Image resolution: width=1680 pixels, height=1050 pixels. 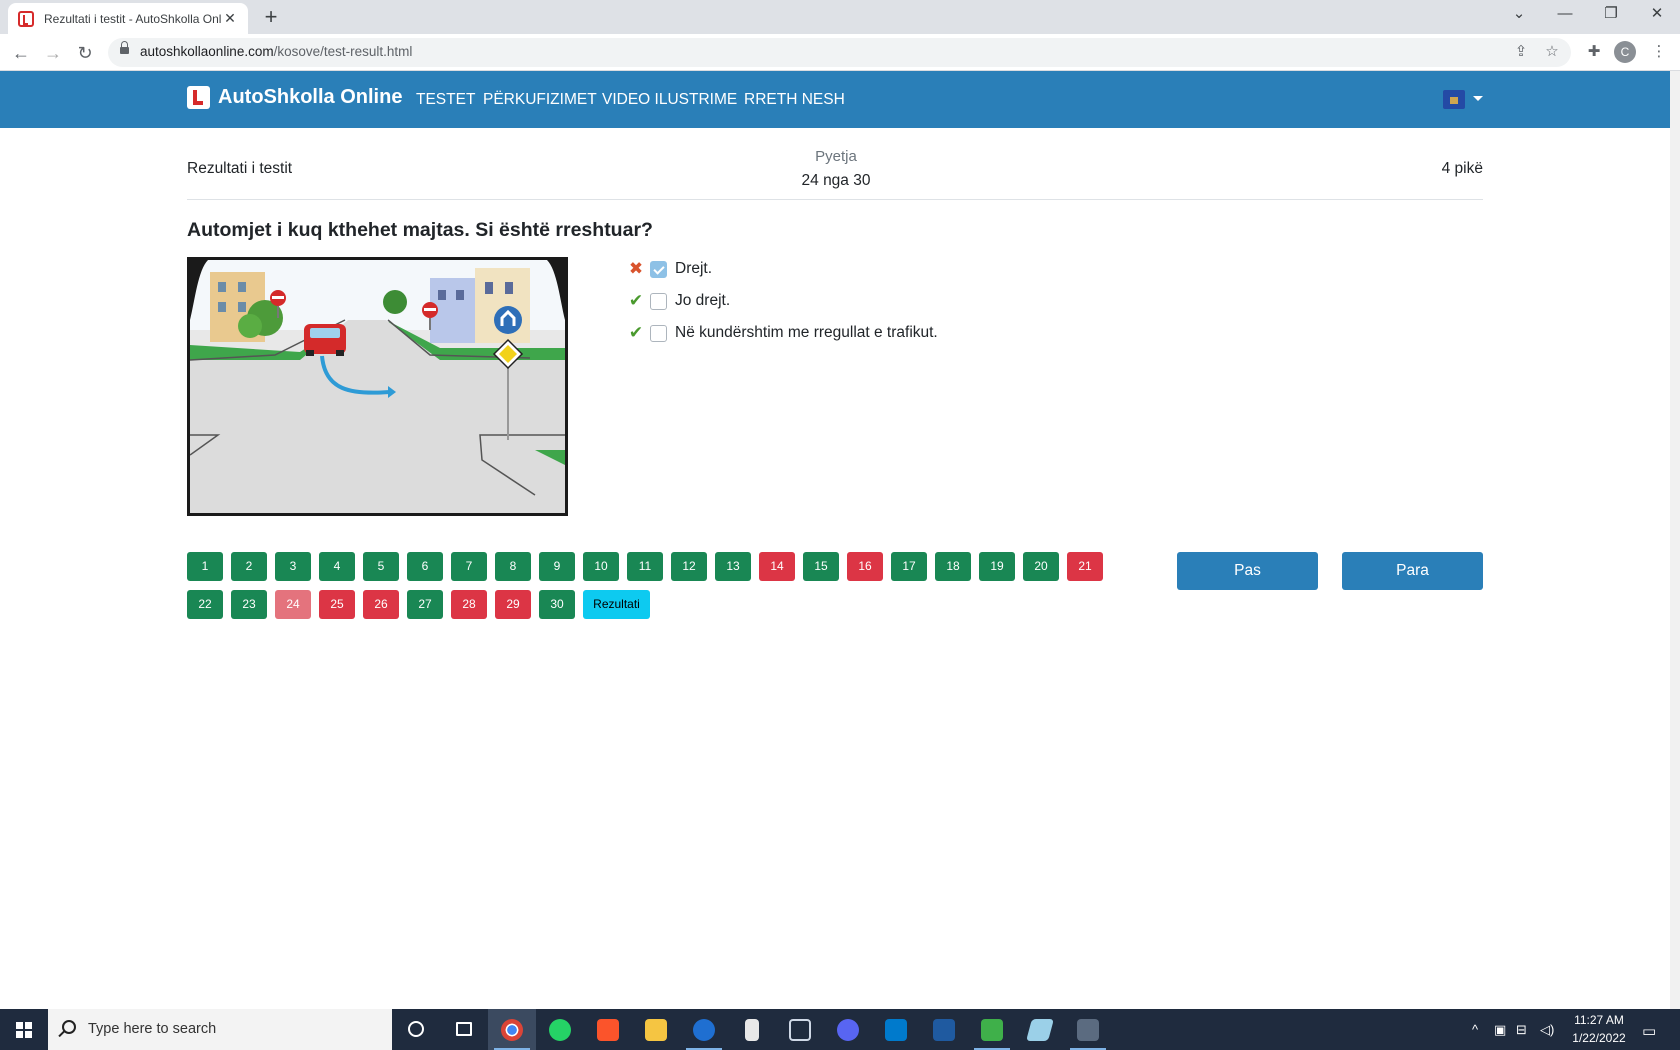 What do you see at coordinates (1247, 571) in the screenshot?
I see `prev-button: Pas` at bounding box center [1247, 571].